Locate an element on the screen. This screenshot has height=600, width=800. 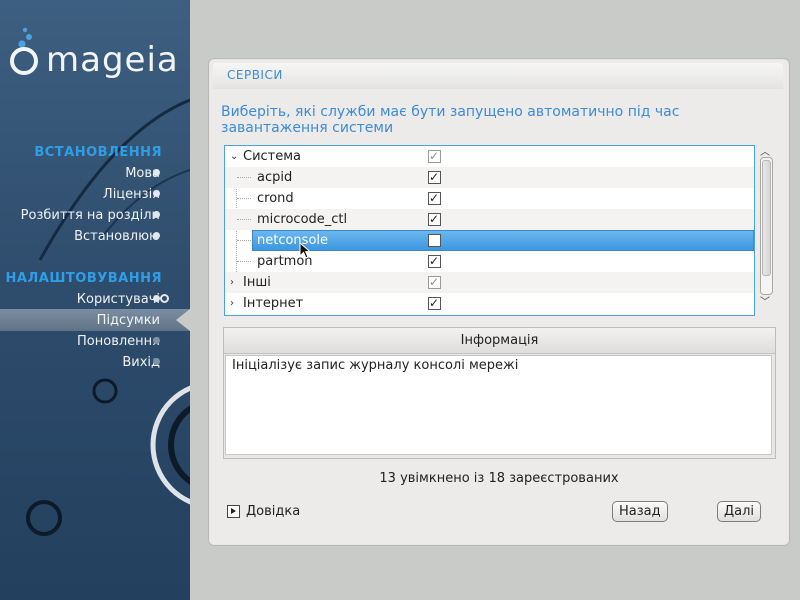
nav-item-updates: Поновлення is located at coordinates (118, 341).